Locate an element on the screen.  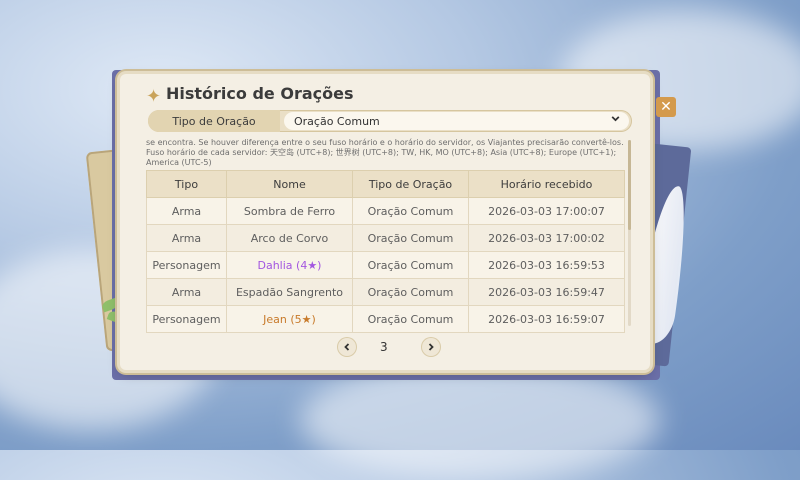
cell-horario: 2026-03-03 16:59:53 is located at coordinates (546, 265).